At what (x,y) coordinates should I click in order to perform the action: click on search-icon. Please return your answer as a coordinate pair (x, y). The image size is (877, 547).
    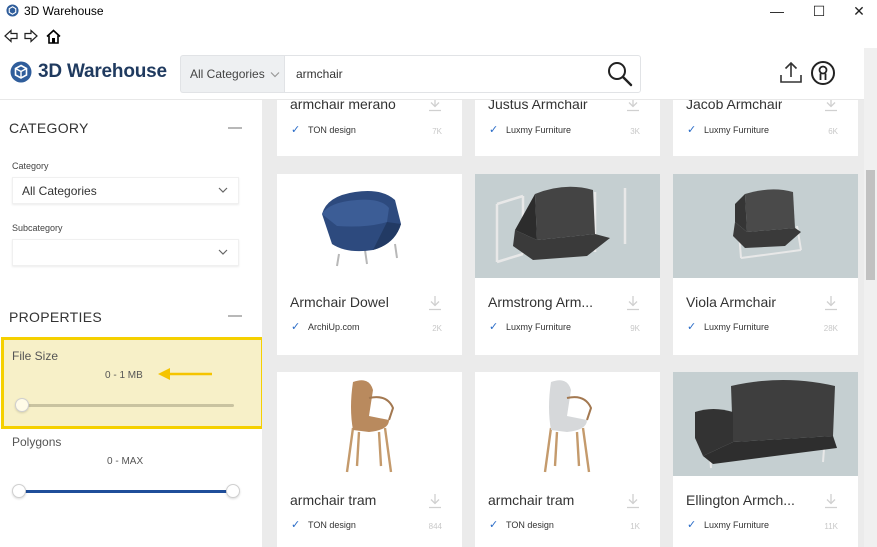
    Looking at the image, I should click on (620, 74).